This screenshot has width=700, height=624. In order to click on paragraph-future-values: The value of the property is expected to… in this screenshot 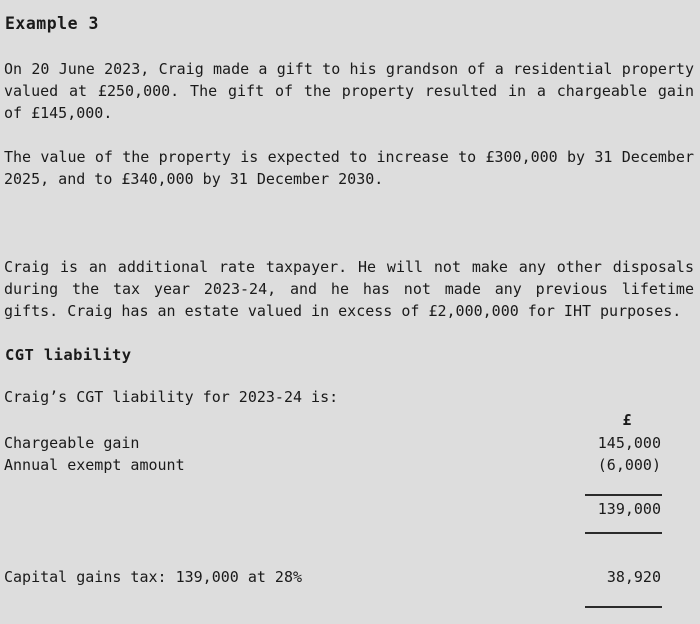, I will do `click(349, 168)`.